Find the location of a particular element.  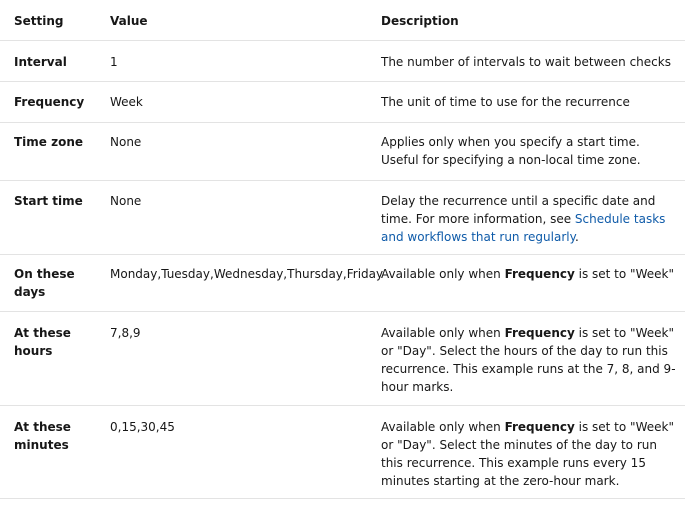

table-header-row: Setting Value Description is located at coordinates (342, 20).